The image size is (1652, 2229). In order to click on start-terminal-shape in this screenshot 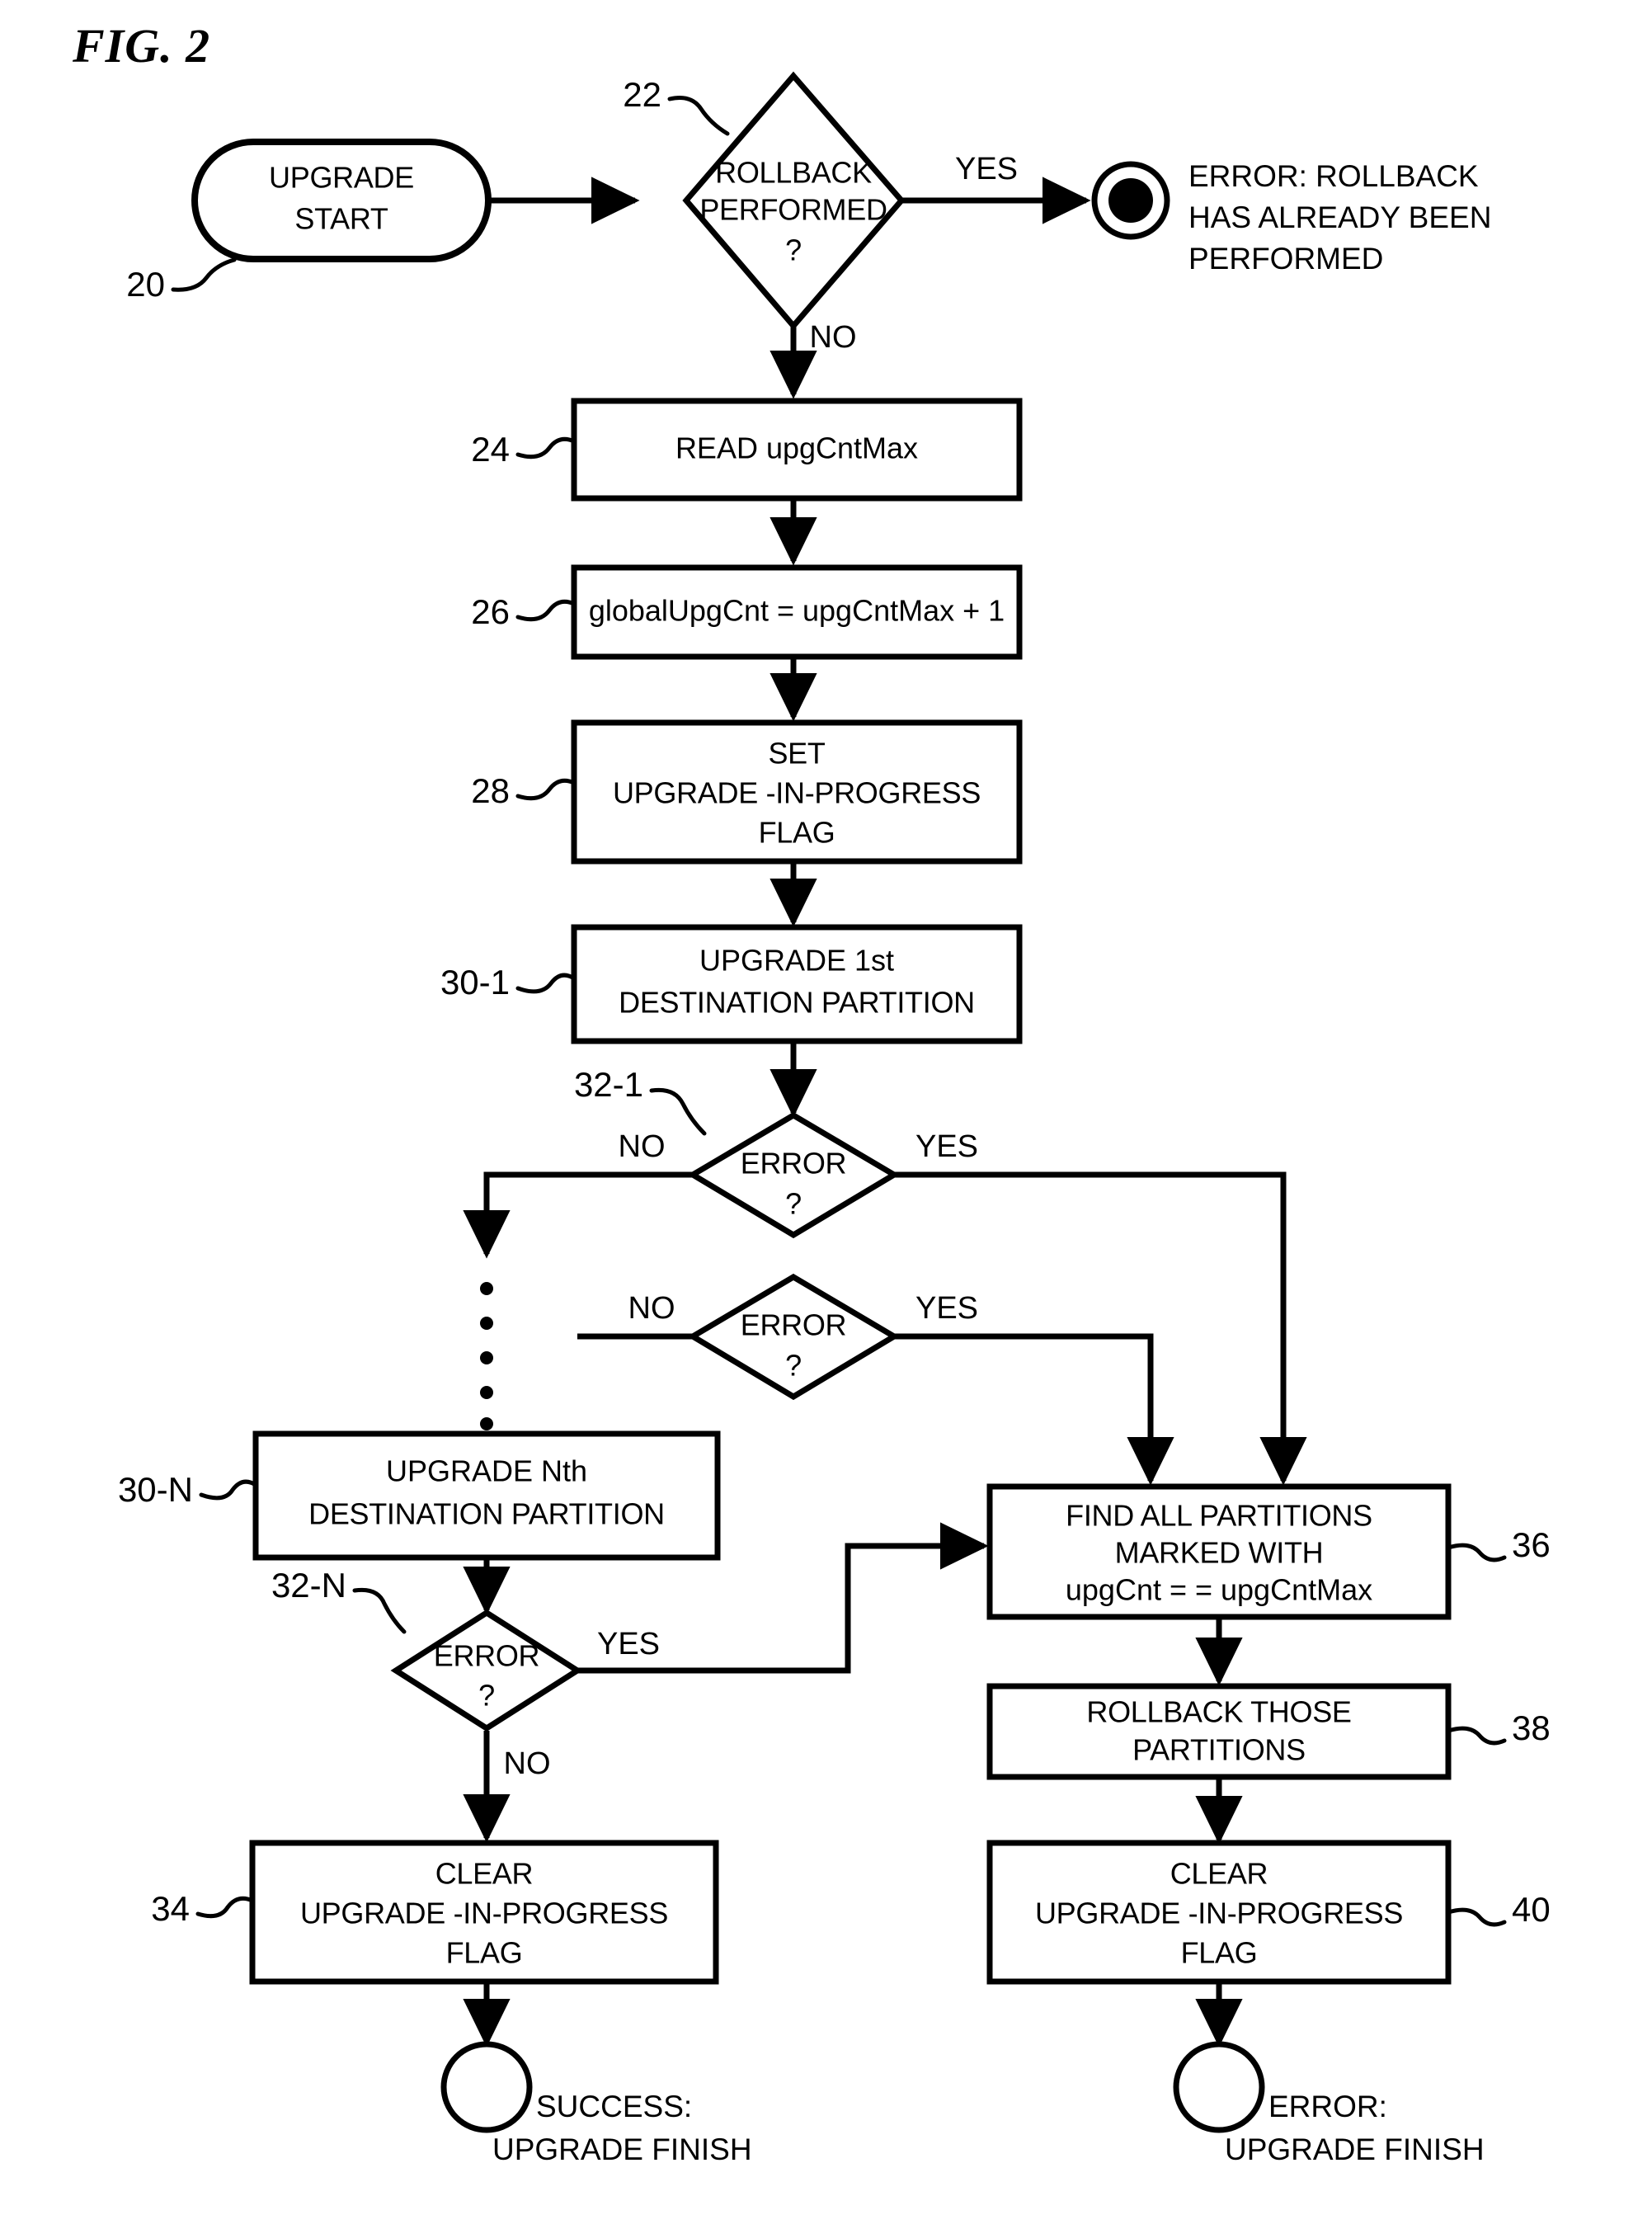, I will do `click(341, 200)`.